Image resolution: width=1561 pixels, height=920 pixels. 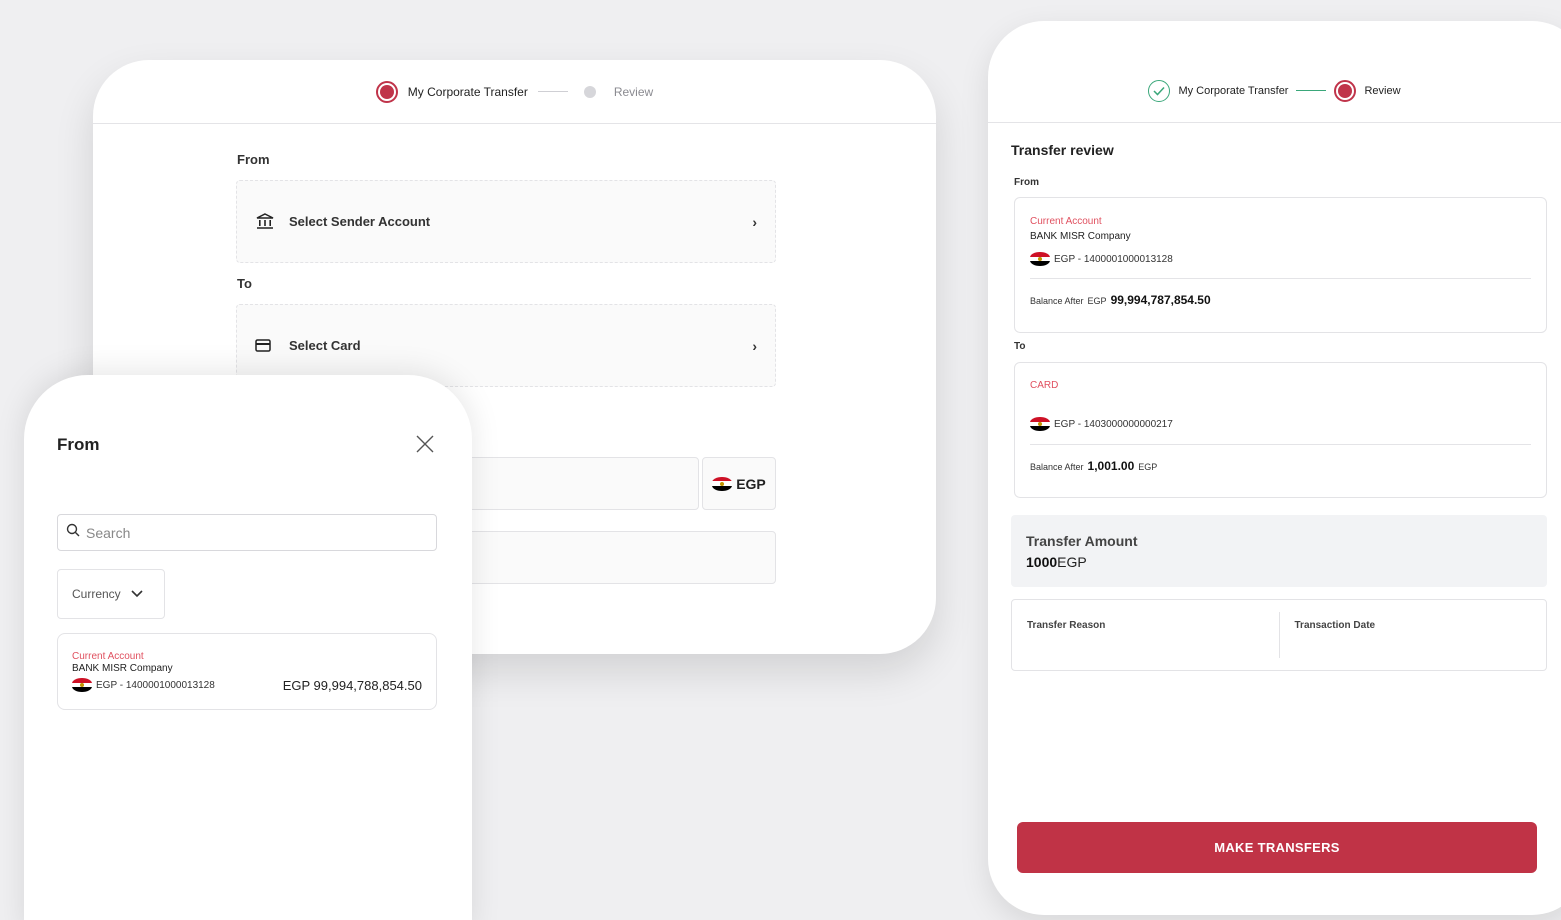 What do you see at coordinates (96, 594) in the screenshot?
I see `currency-filter-label: Currency` at bounding box center [96, 594].